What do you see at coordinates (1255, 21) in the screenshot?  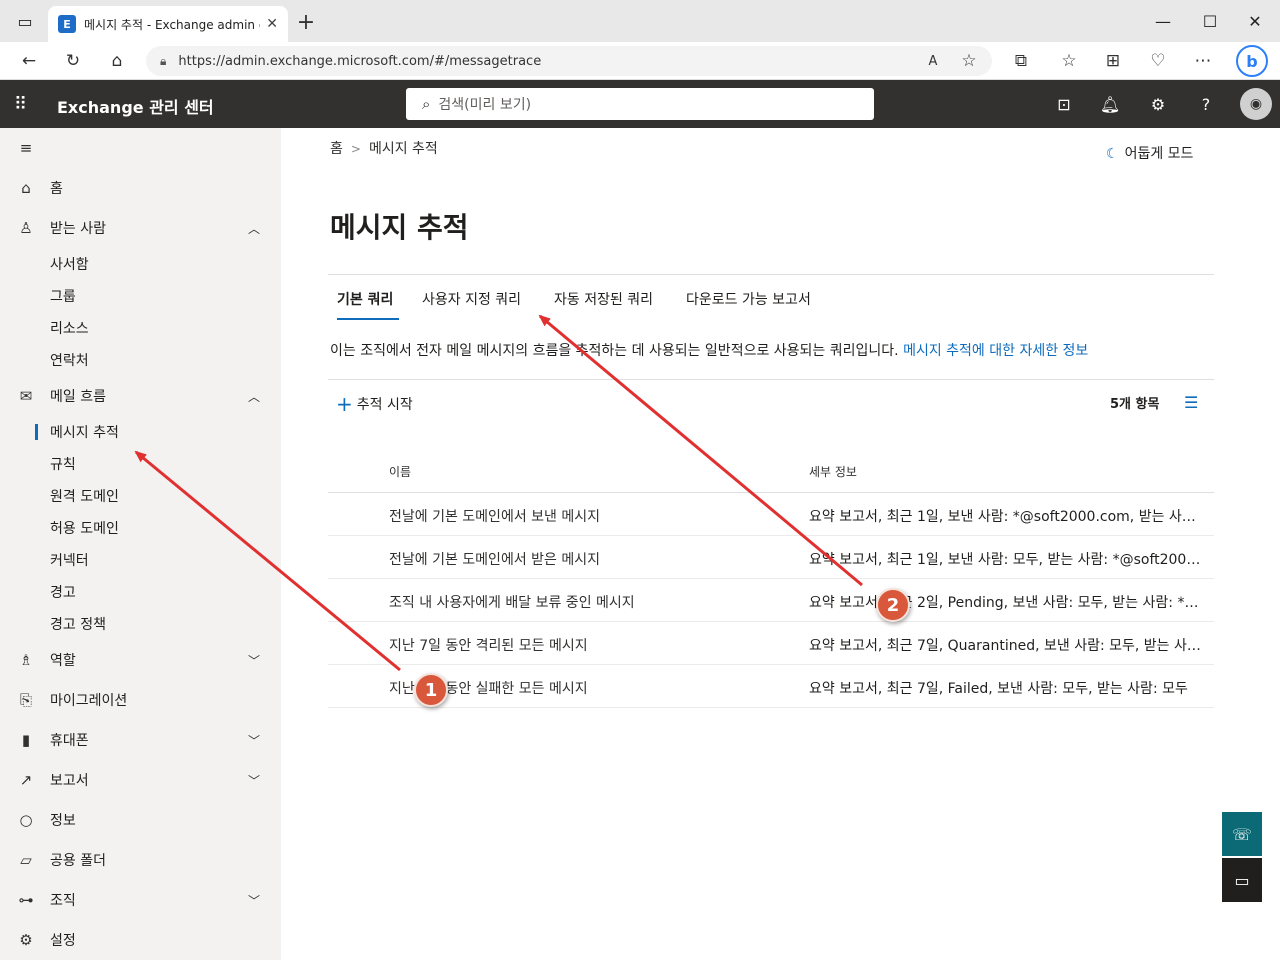 I see `close-window-icon: ✕` at bounding box center [1255, 21].